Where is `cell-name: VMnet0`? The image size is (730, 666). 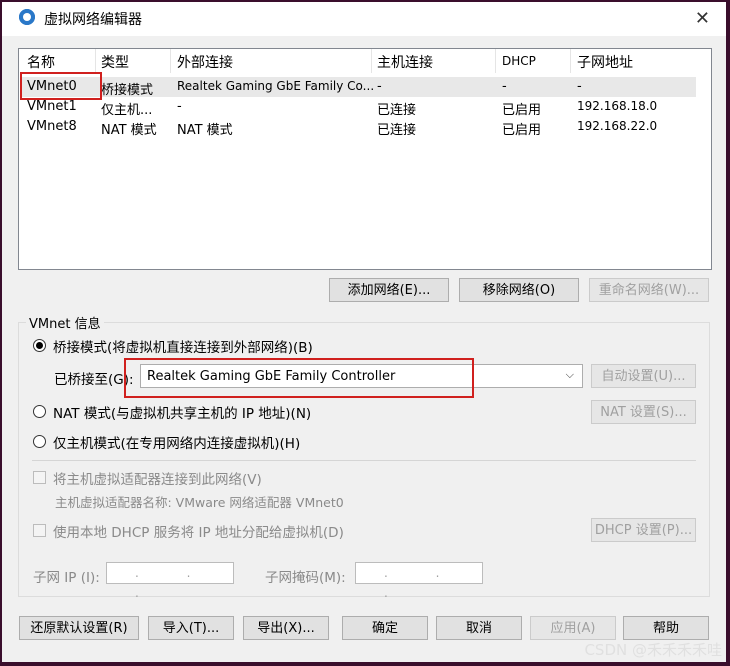 cell-name: VMnet0 is located at coordinates (52, 86).